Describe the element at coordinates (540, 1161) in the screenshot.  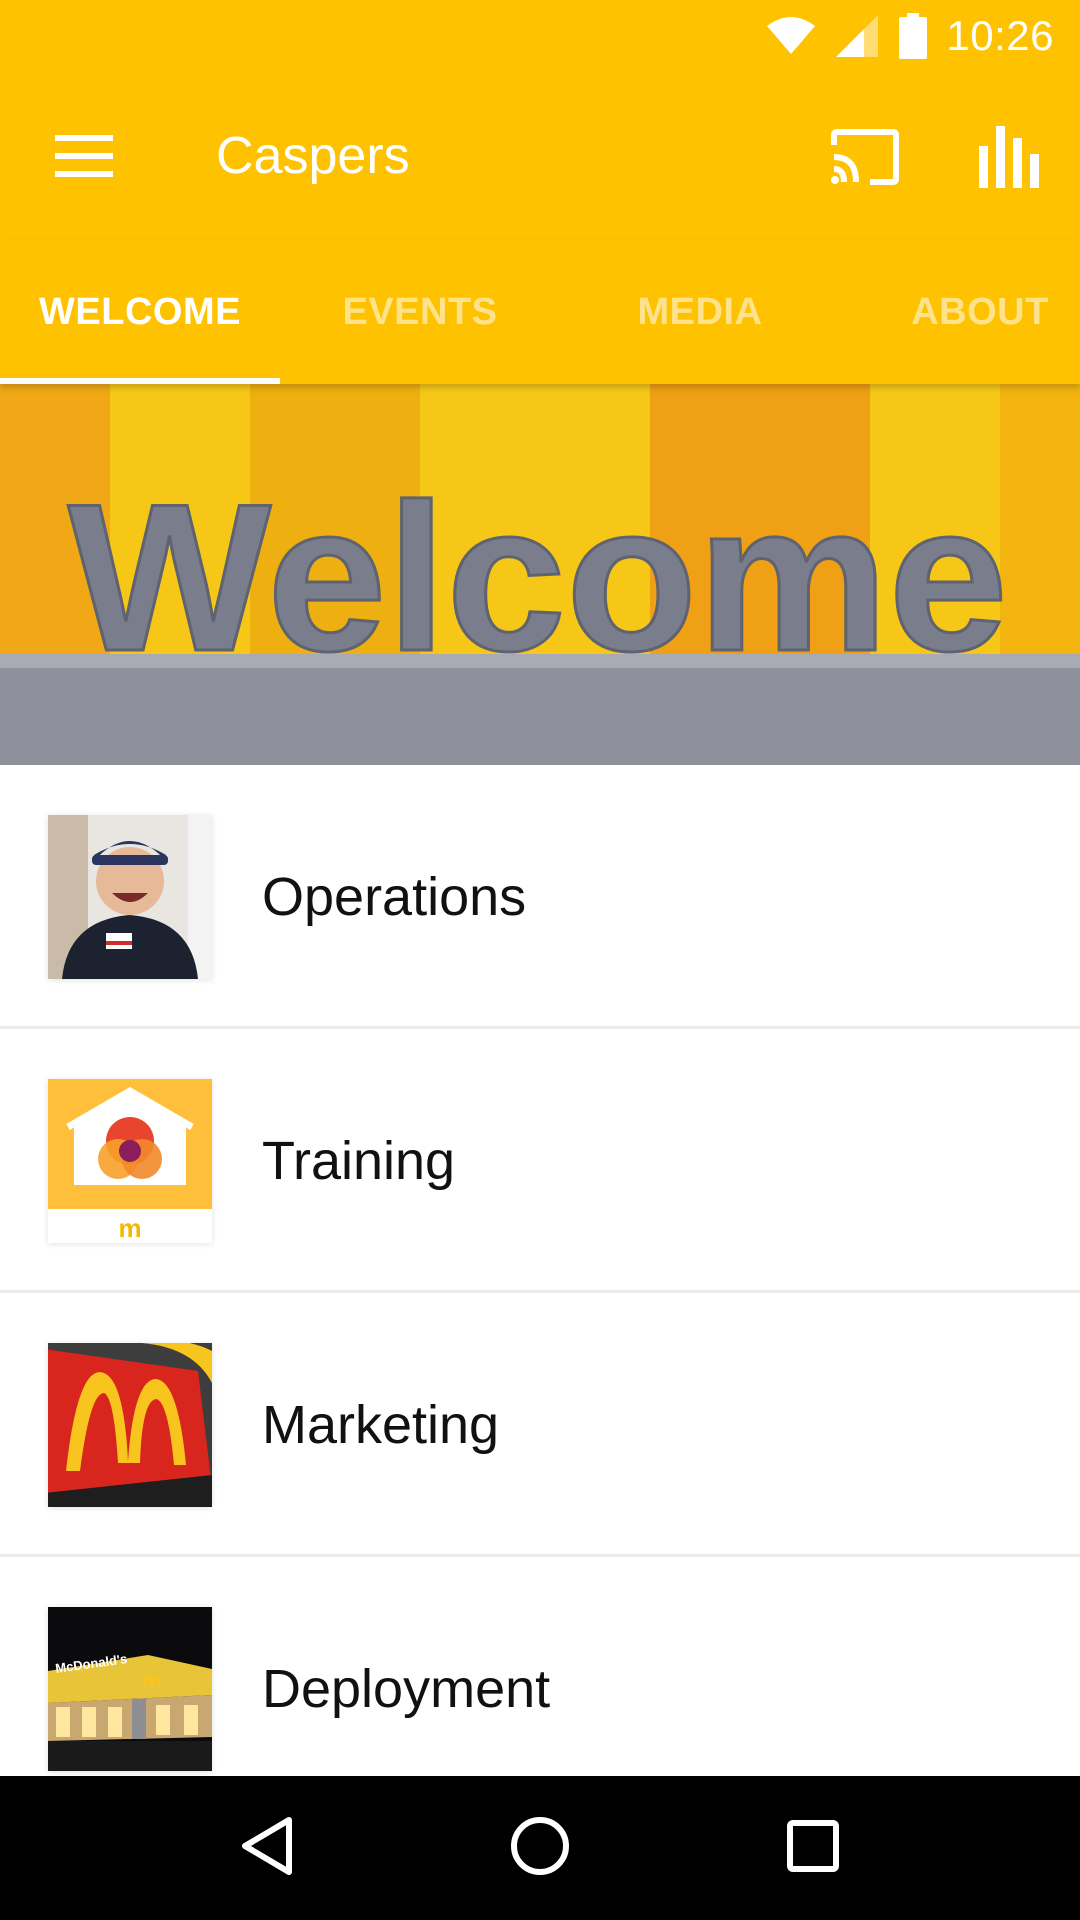
I see `list-item-training: m Training` at that location.